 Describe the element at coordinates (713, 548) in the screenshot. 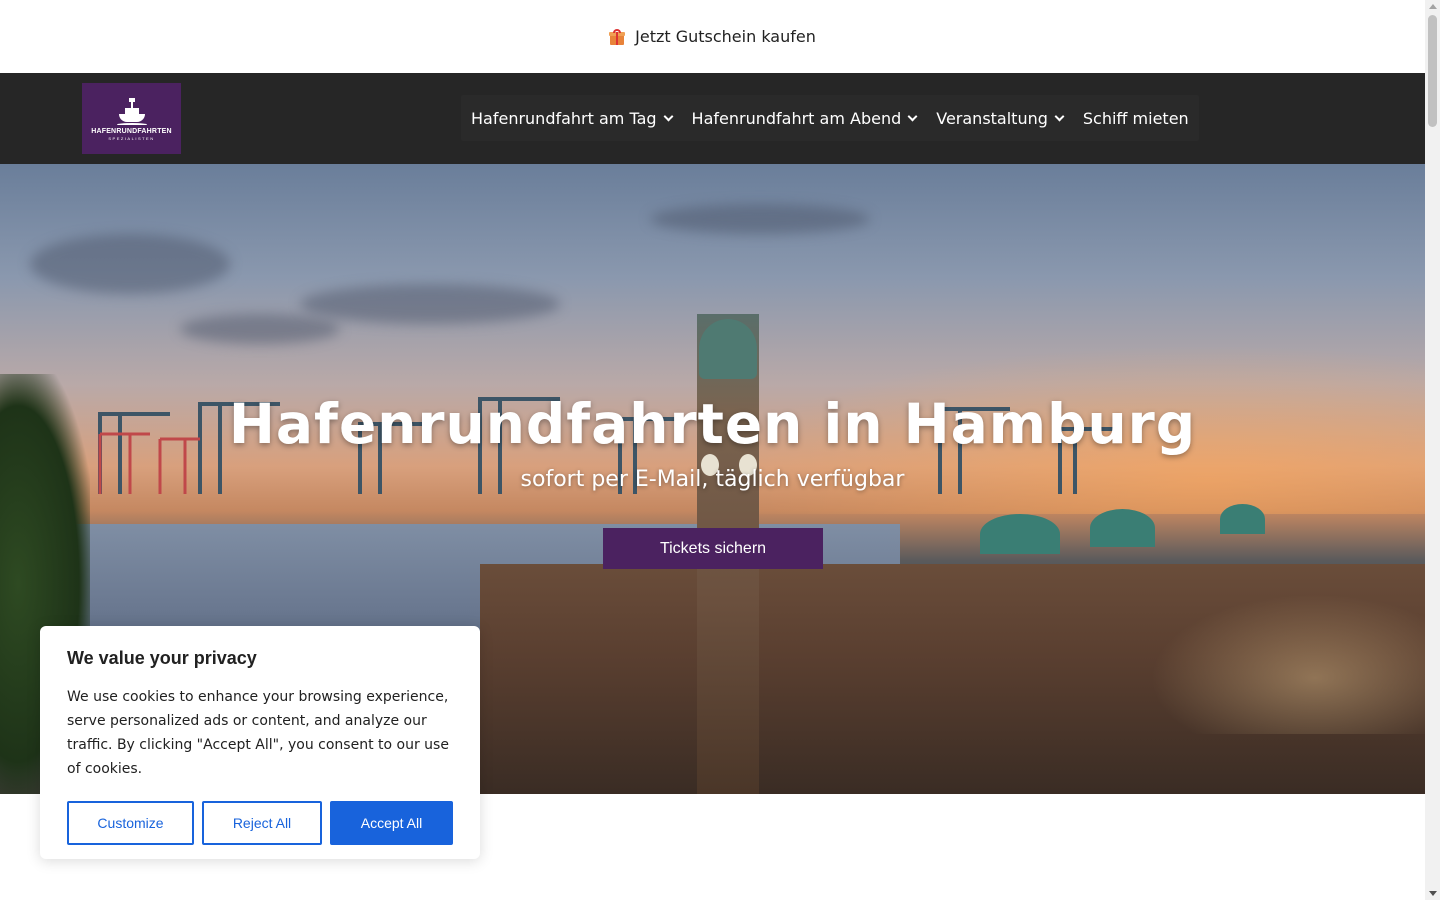

I see `tickets-button: Tickets sichern` at that location.